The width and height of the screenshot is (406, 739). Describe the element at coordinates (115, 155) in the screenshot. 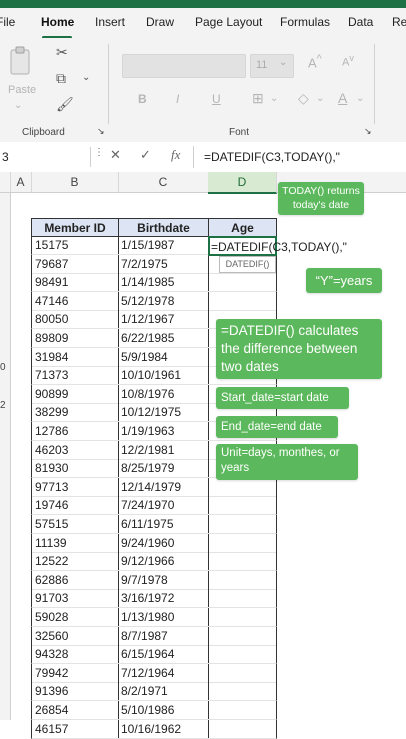

I see `cancel-icon: ✕` at that location.